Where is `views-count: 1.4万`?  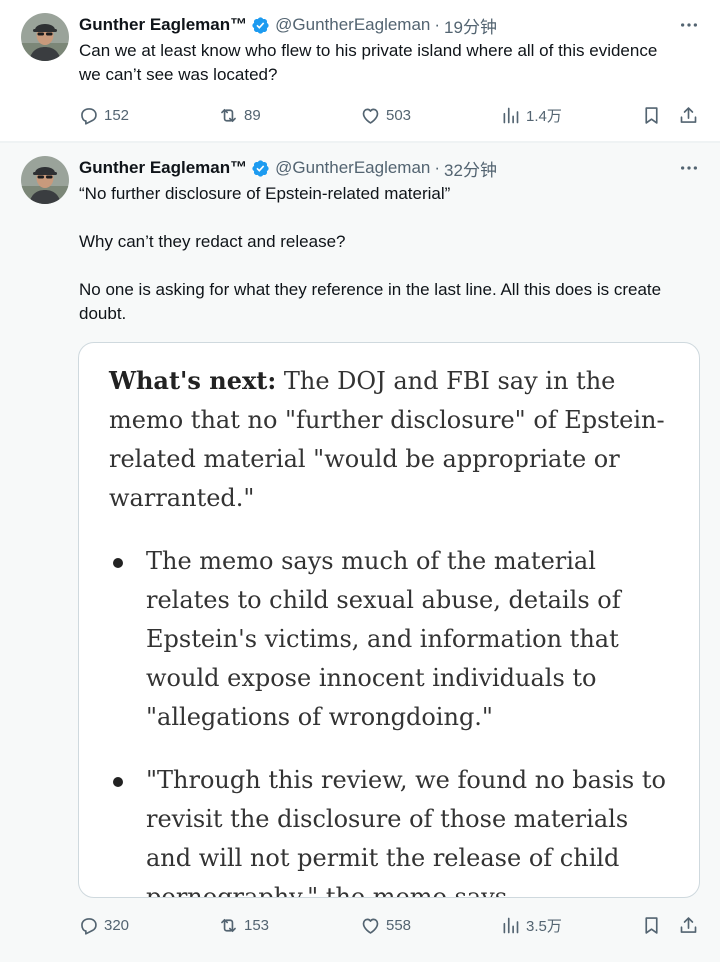
views-count: 1.4万 is located at coordinates (544, 116).